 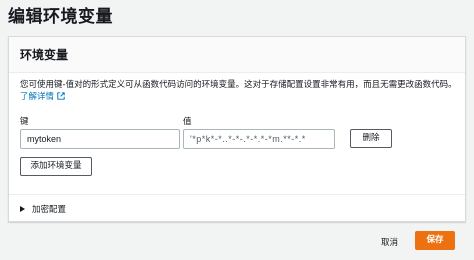 What do you see at coordinates (187, 122) in the screenshot?
I see `value-label: 值` at bounding box center [187, 122].